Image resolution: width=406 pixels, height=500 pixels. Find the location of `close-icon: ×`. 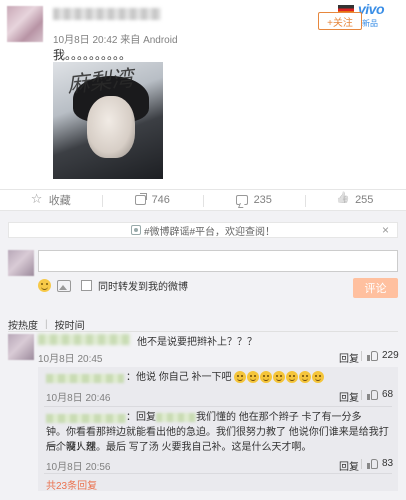

close-icon: × is located at coordinates (385, 230).